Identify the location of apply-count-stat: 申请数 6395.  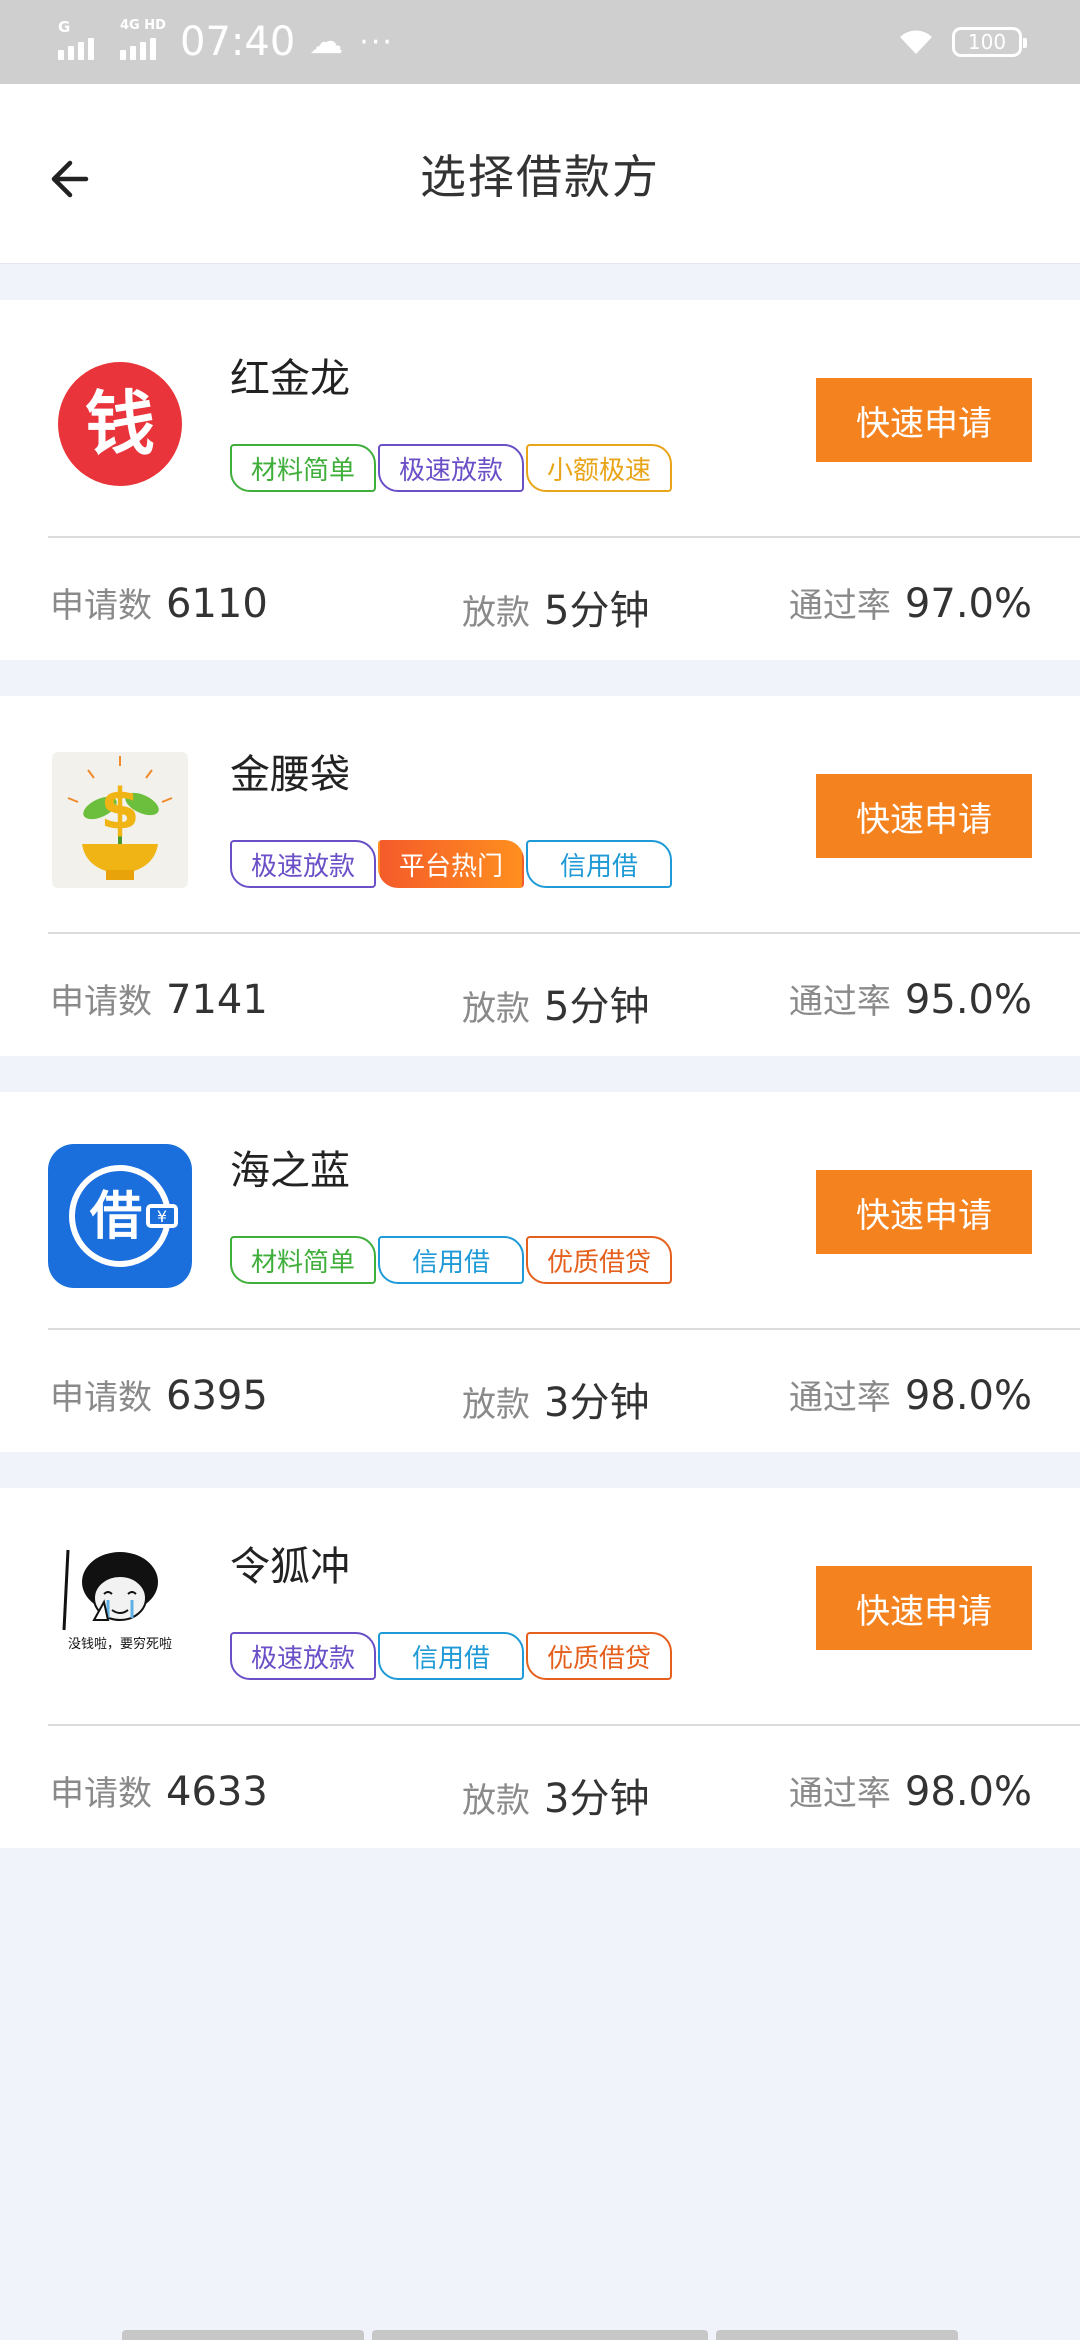
(159, 1394).